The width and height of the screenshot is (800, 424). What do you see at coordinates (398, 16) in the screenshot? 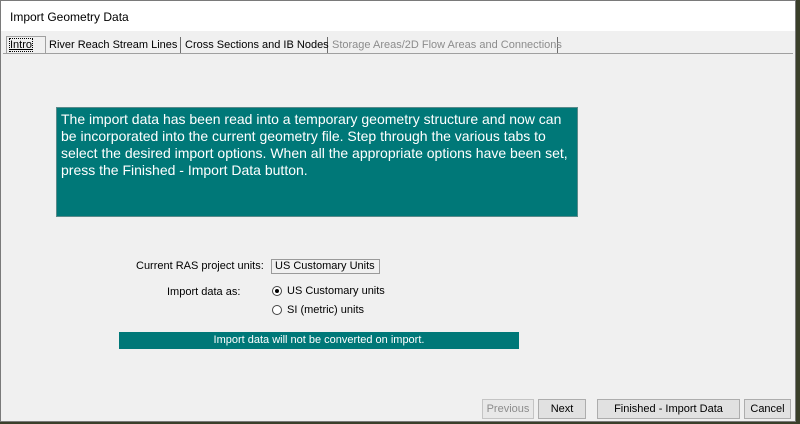
I see `title-bar: Import Geometry Data` at bounding box center [398, 16].